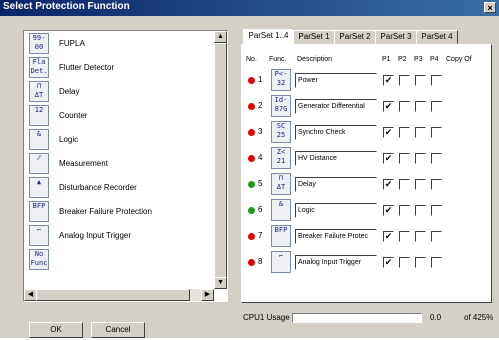  Describe the element at coordinates (314, 37) in the screenshot. I see `tab-parset-1: ParSet 1` at that location.